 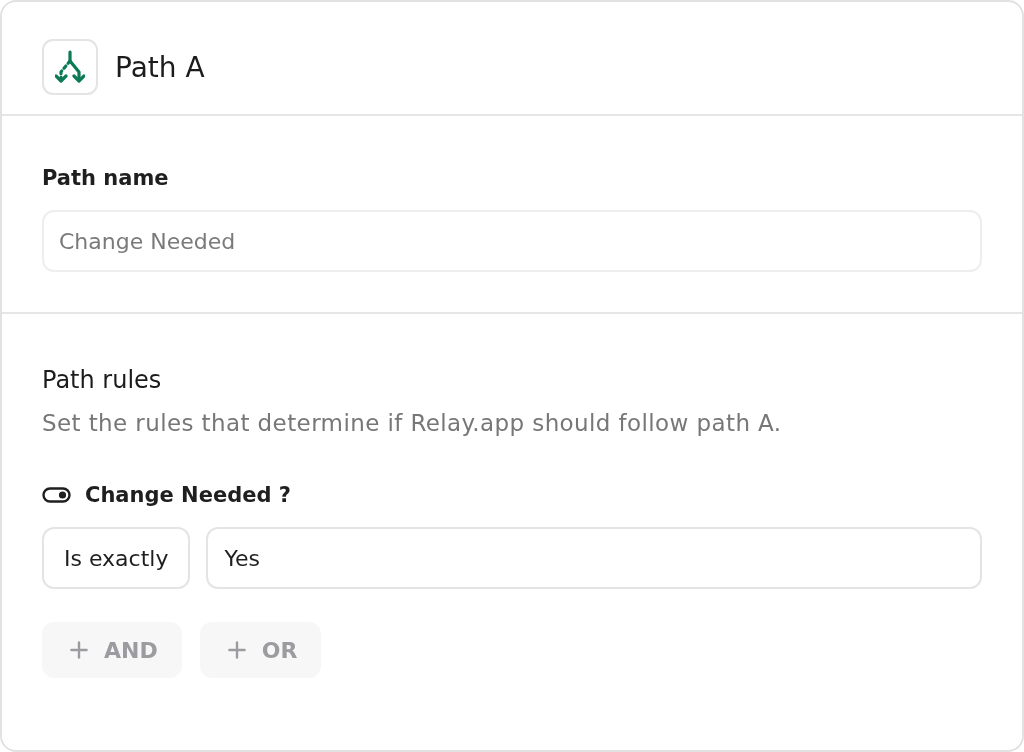 I want to click on toggle-icon, so click(x=56, y=495).